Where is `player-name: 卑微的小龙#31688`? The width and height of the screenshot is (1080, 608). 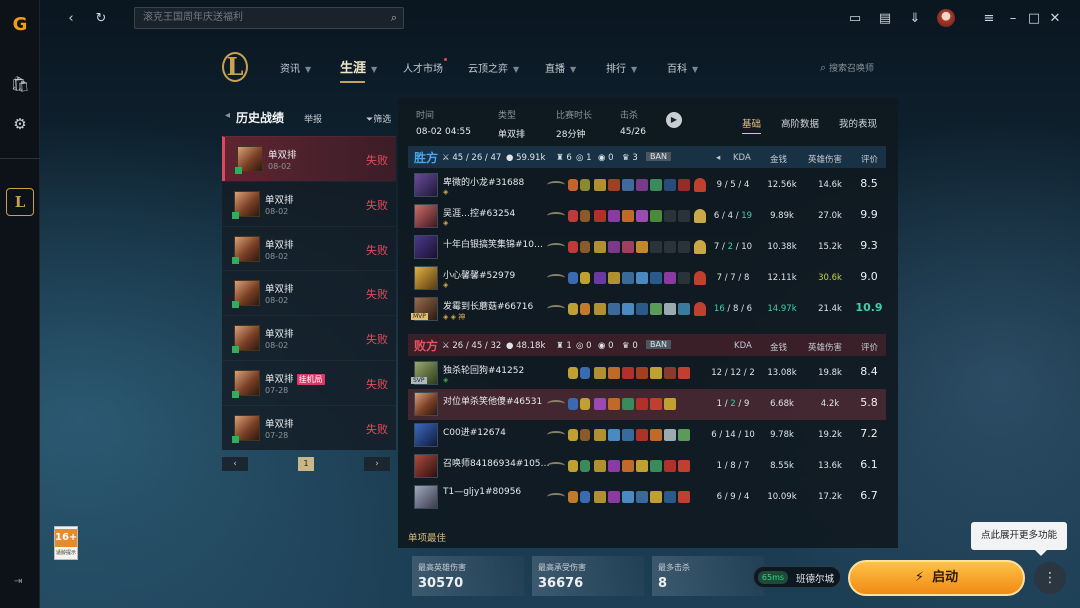 player-name: 卑微的小龙#31688 is located at coordinates (483, 181).